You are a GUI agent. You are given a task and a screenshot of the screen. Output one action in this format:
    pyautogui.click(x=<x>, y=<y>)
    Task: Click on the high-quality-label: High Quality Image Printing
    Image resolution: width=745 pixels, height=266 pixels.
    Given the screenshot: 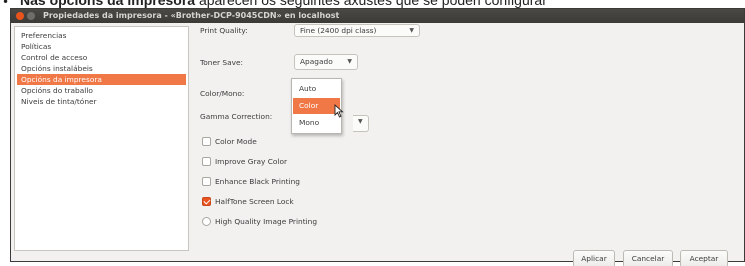 What is the action you would take?
    pyautogui.click(x=266, y=221)
    